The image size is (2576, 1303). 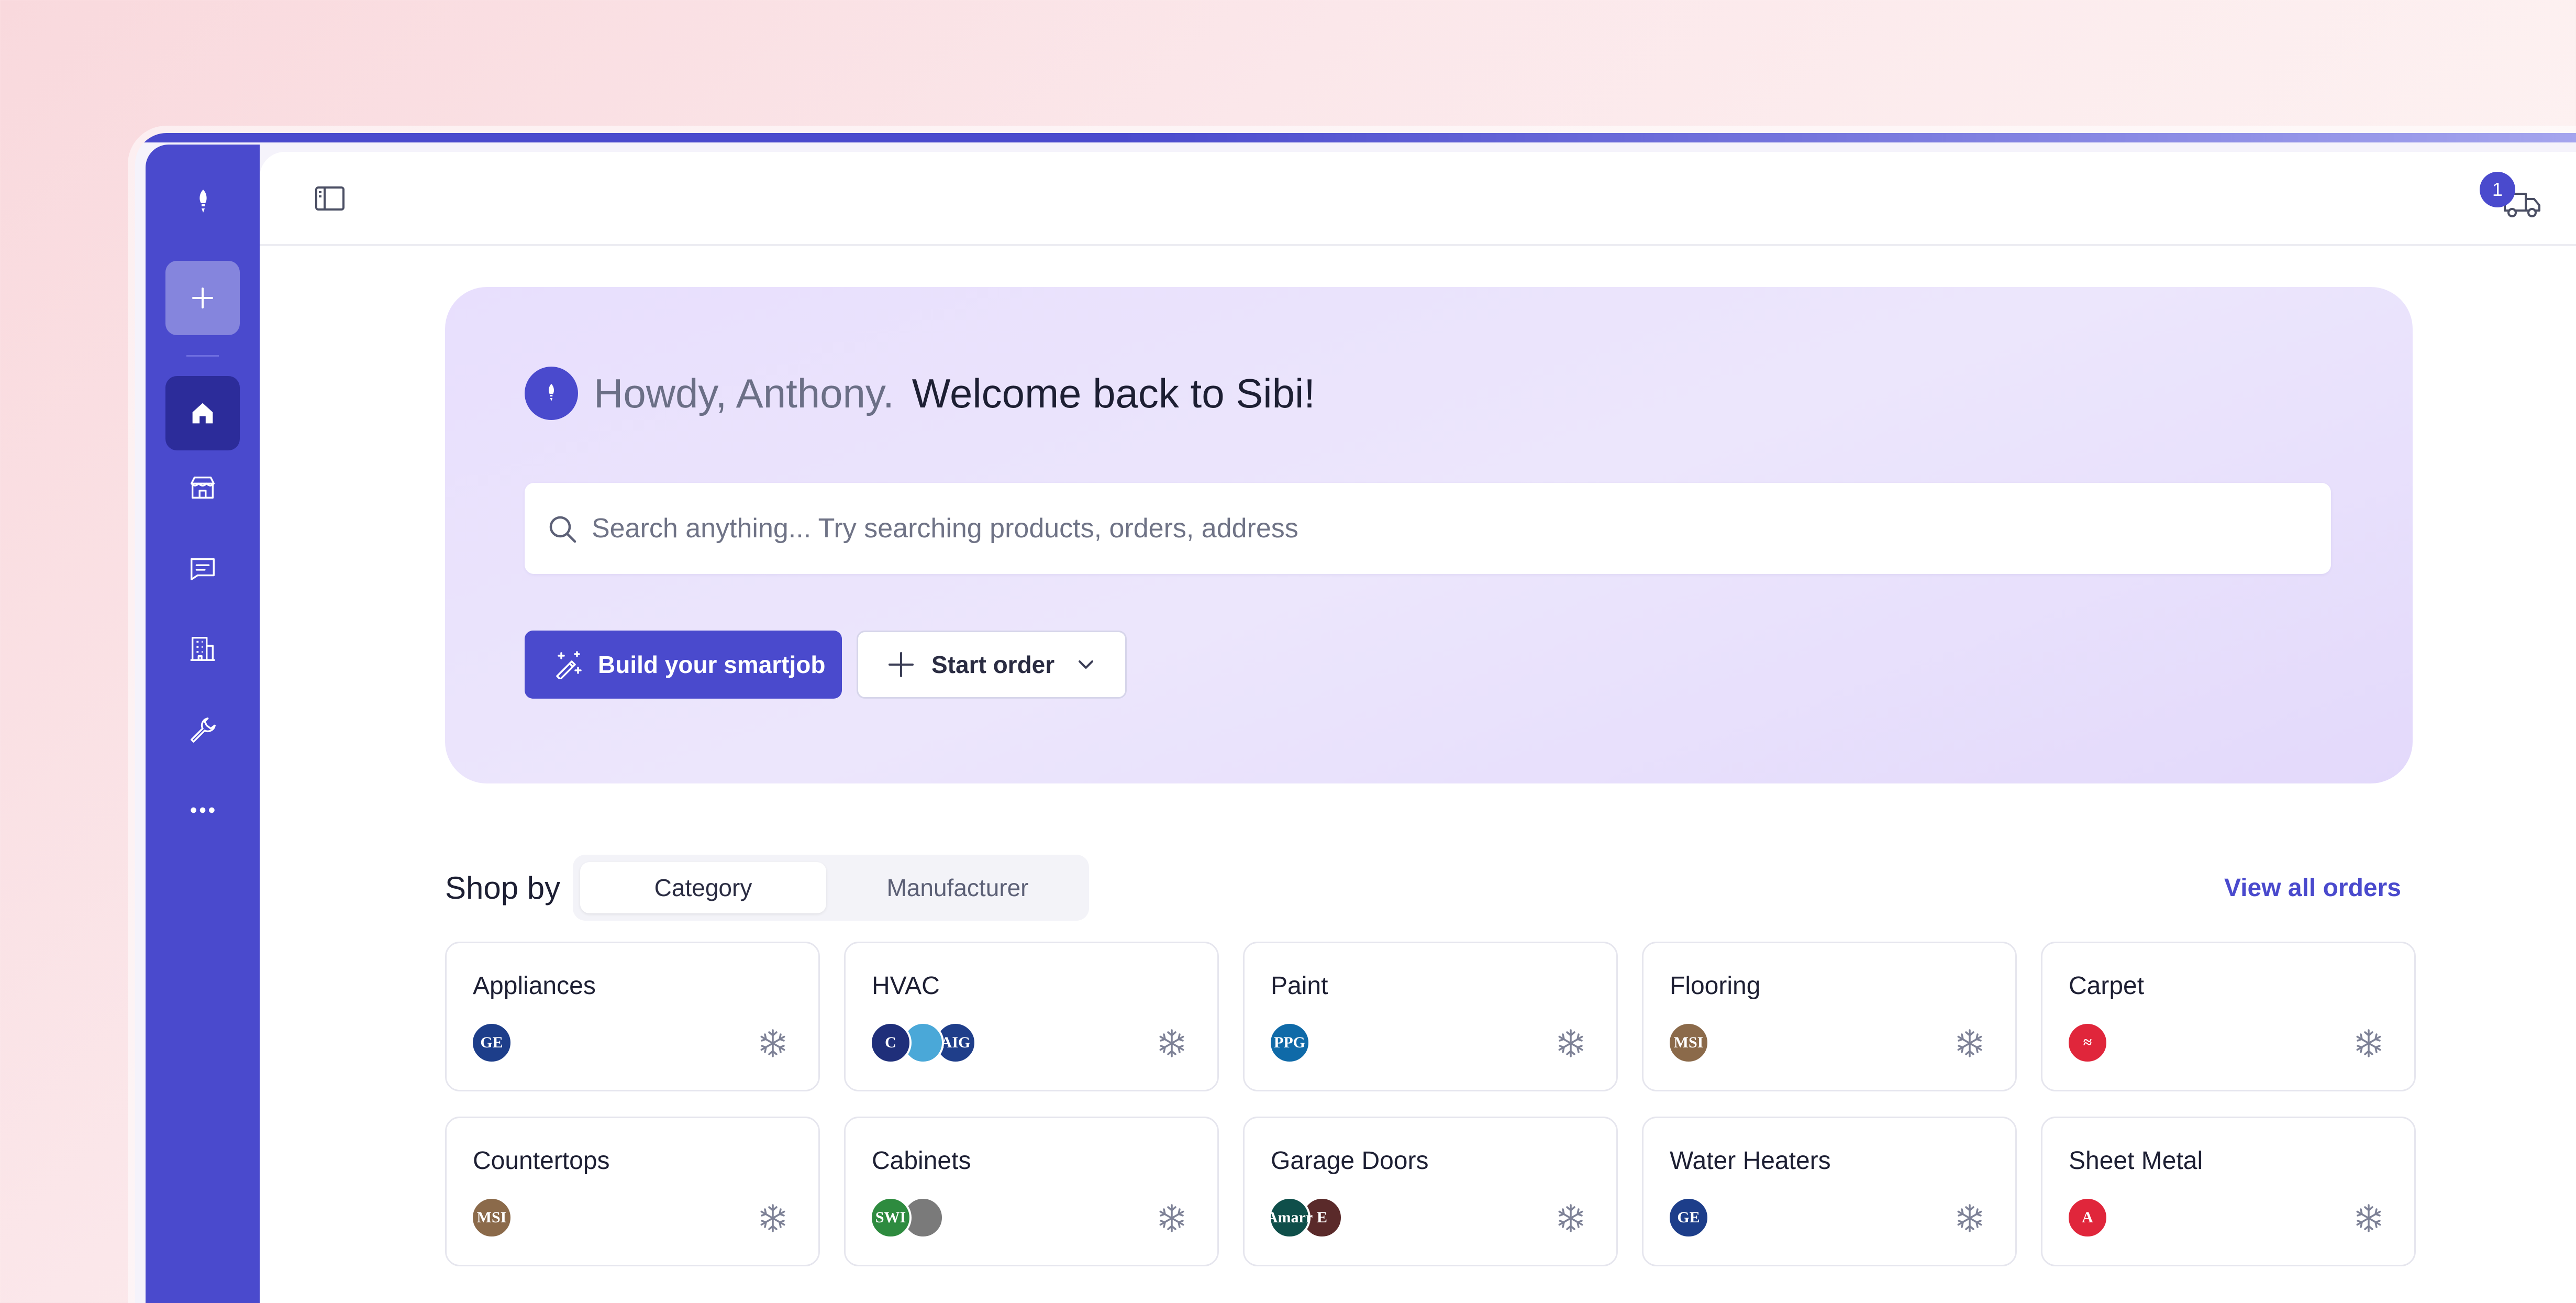 I want to click on wrench-icon, so click(x=203, y=730).